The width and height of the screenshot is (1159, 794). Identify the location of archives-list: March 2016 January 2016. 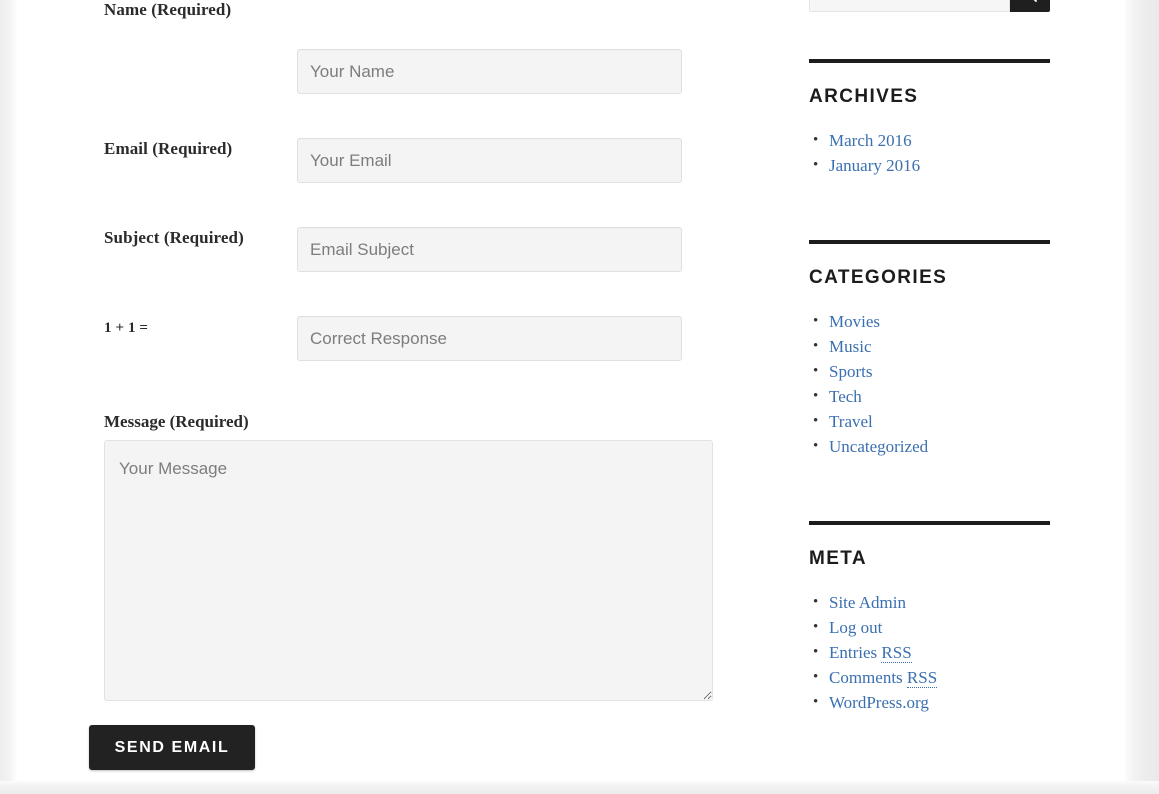
(929, 153).